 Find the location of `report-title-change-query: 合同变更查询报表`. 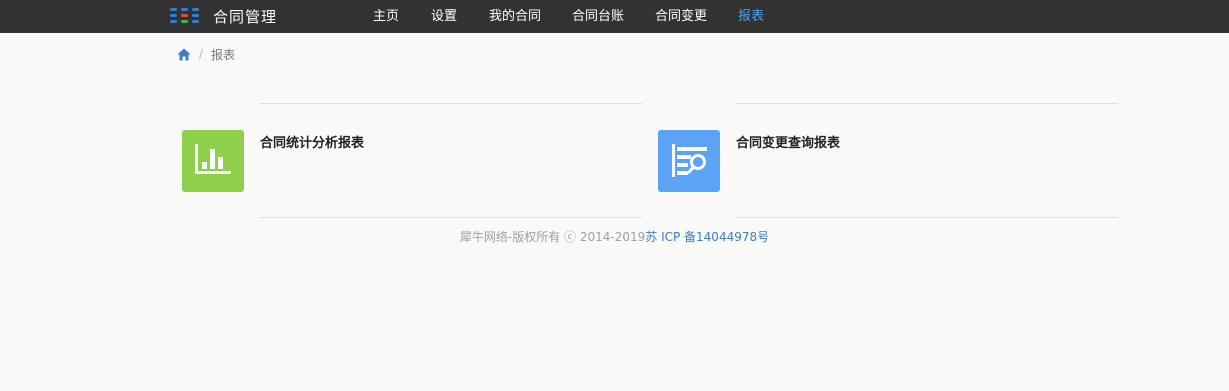

report-title-change-query: 合同变更查询报表 is located at coordinates (788, 141).